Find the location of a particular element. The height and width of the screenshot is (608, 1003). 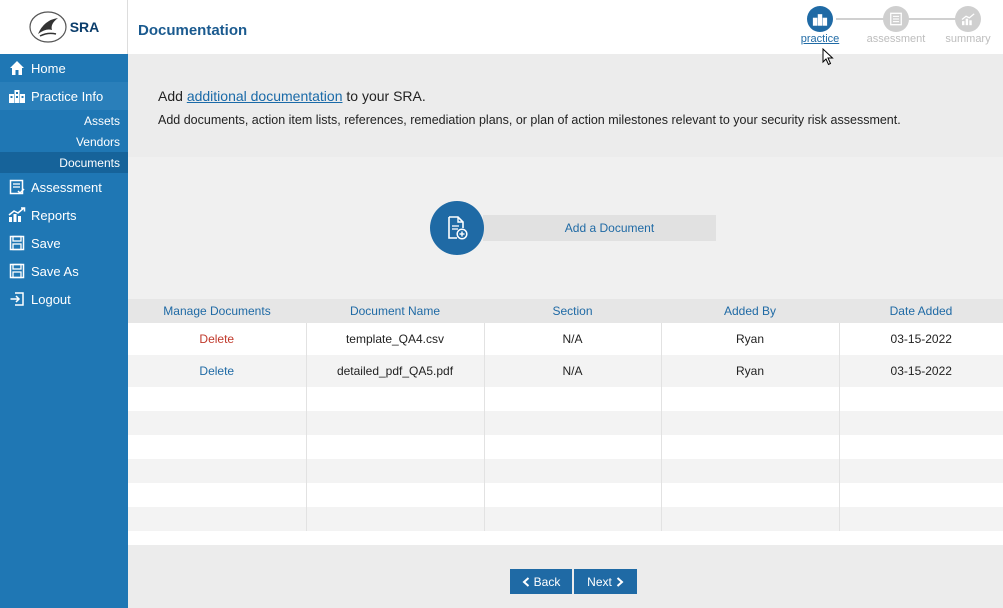

sidebar-item-reports: Reports is located at coordinates (64, 215).